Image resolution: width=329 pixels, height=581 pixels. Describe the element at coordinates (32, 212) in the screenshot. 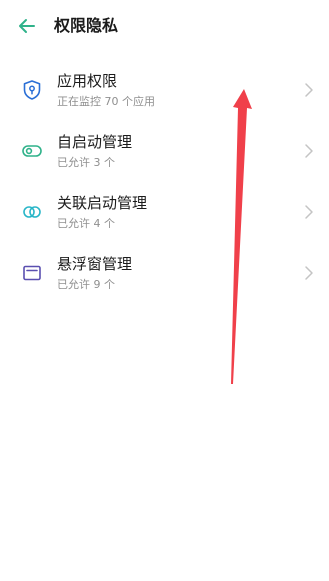

I see `link-loop-icon` at that location.